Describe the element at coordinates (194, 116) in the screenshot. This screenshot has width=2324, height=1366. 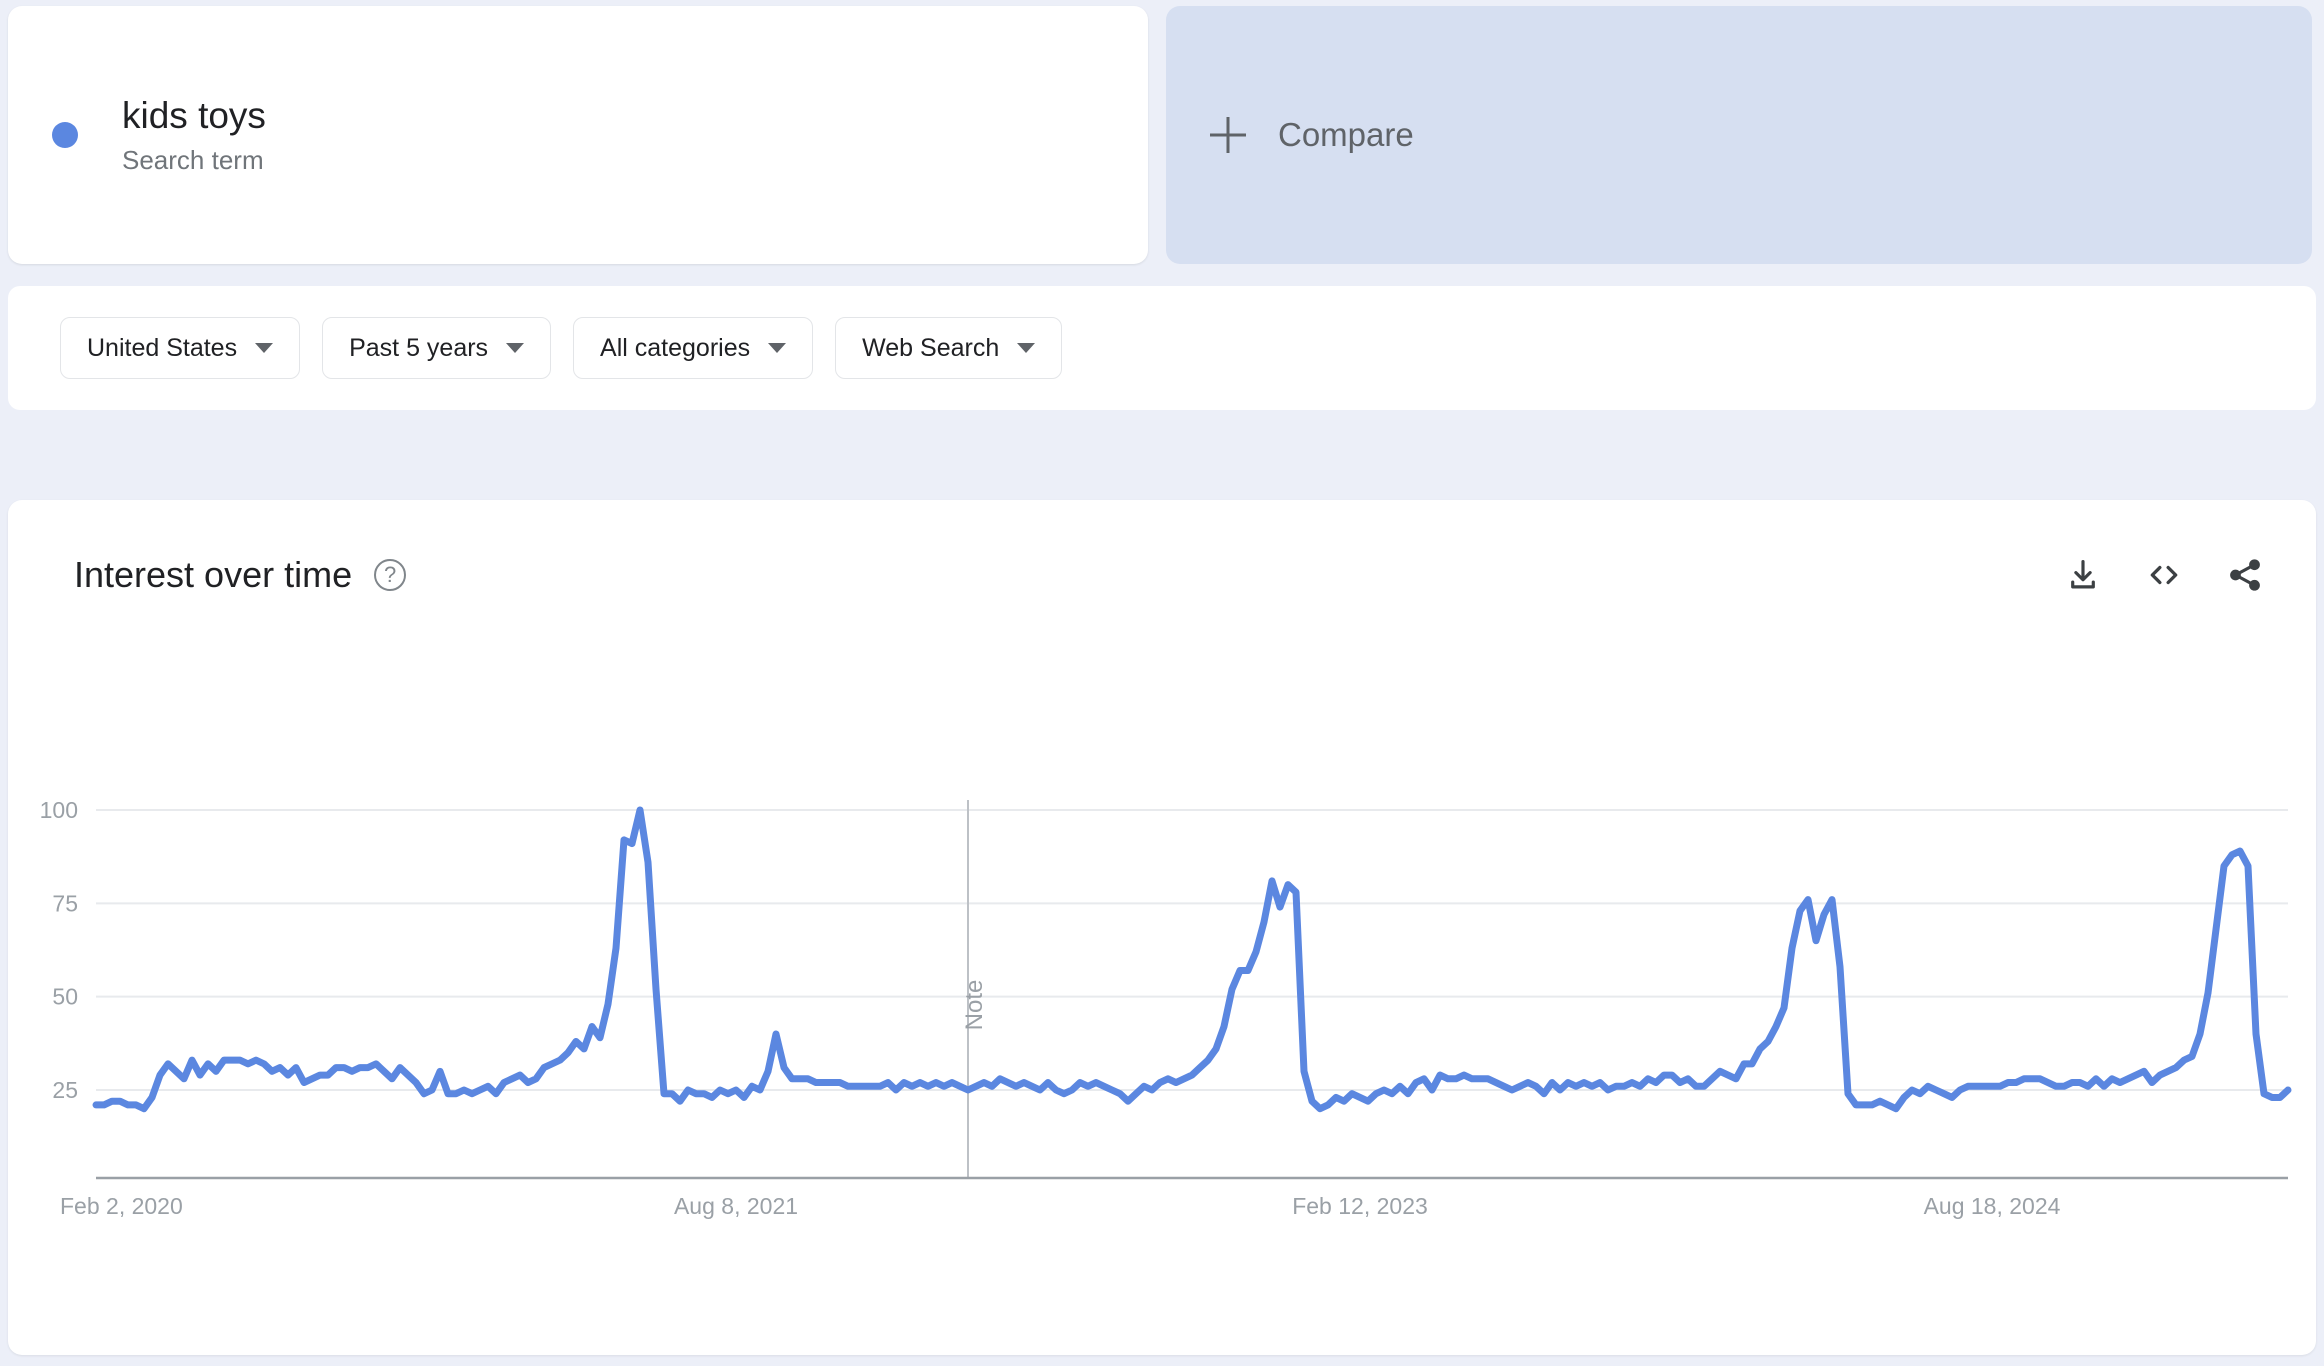
I see `search-term-label: kids toys` at that location.